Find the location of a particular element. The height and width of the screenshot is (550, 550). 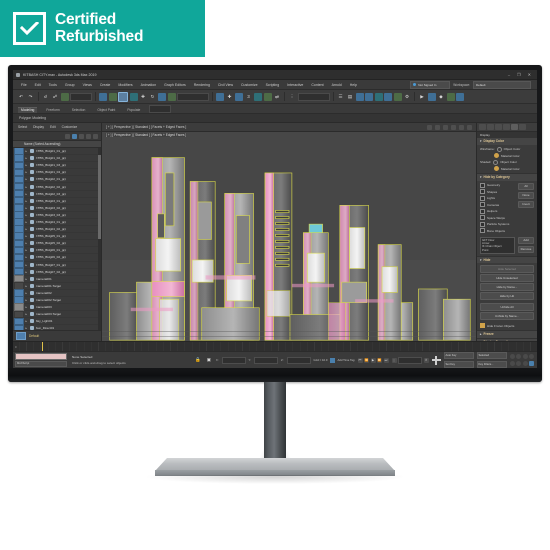

add-time-tag: Add Time Tag is located at coordinates (342, 360).